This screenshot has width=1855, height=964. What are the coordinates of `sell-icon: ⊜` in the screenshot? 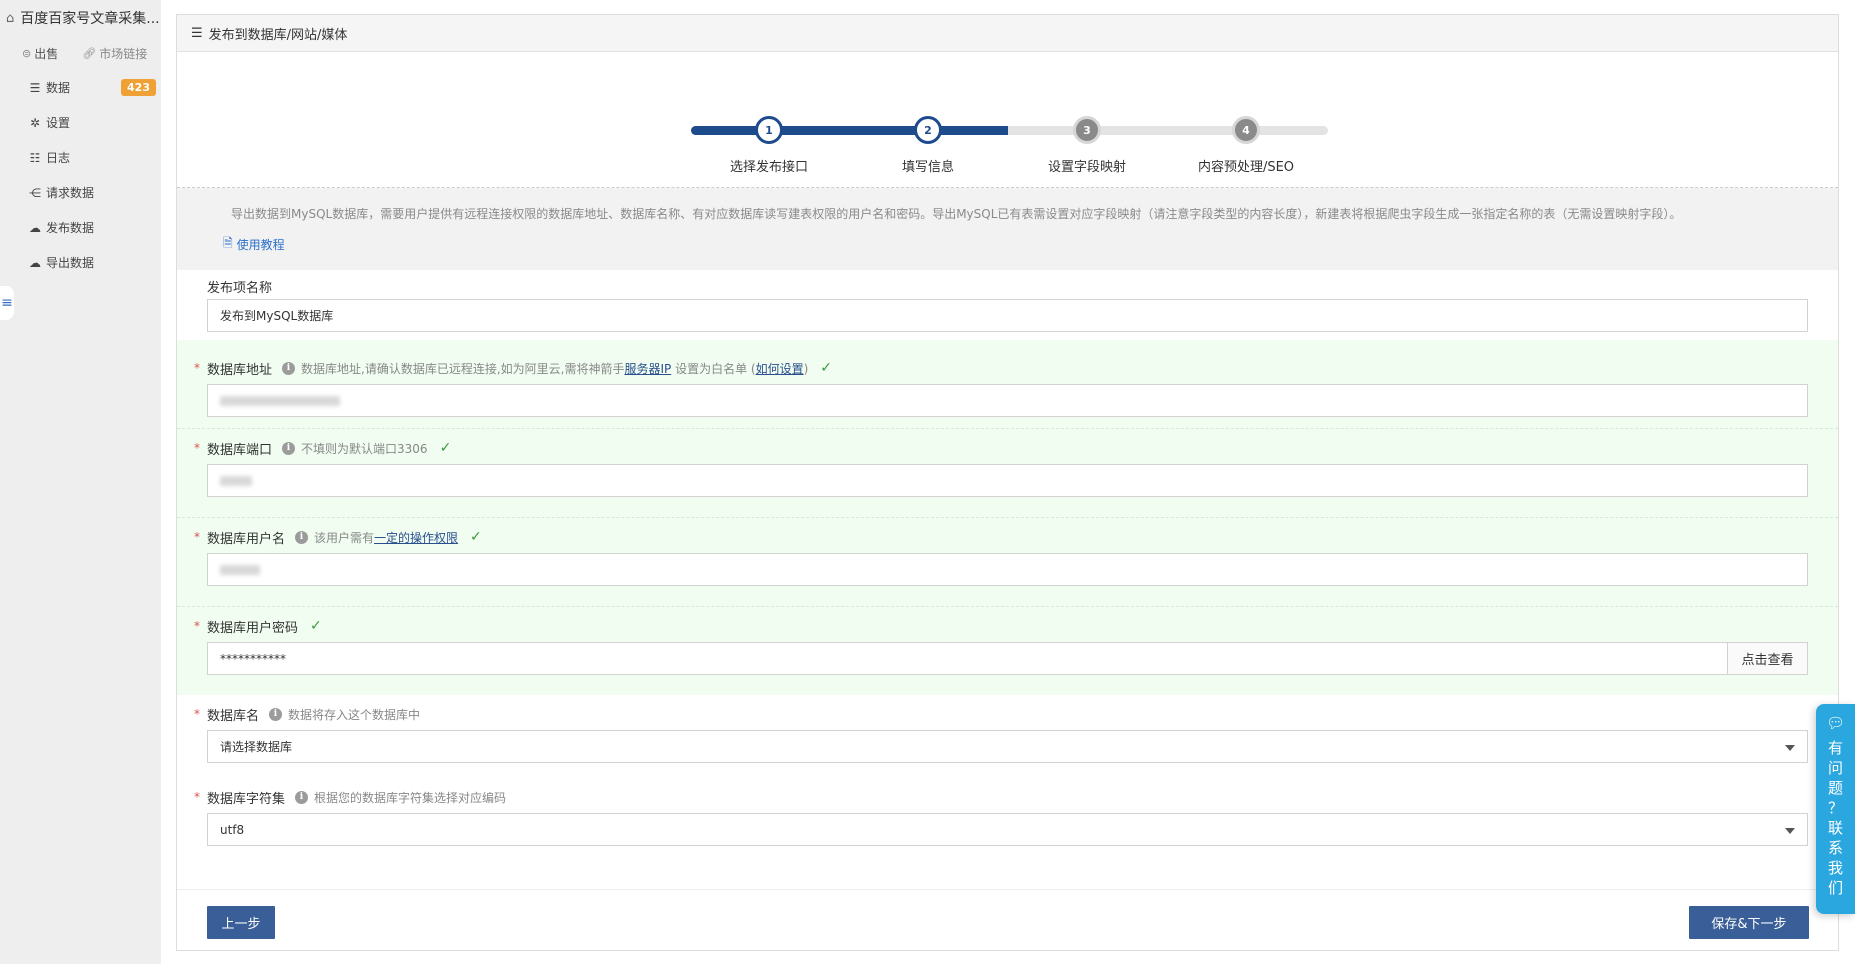 It's located at (27, 53).